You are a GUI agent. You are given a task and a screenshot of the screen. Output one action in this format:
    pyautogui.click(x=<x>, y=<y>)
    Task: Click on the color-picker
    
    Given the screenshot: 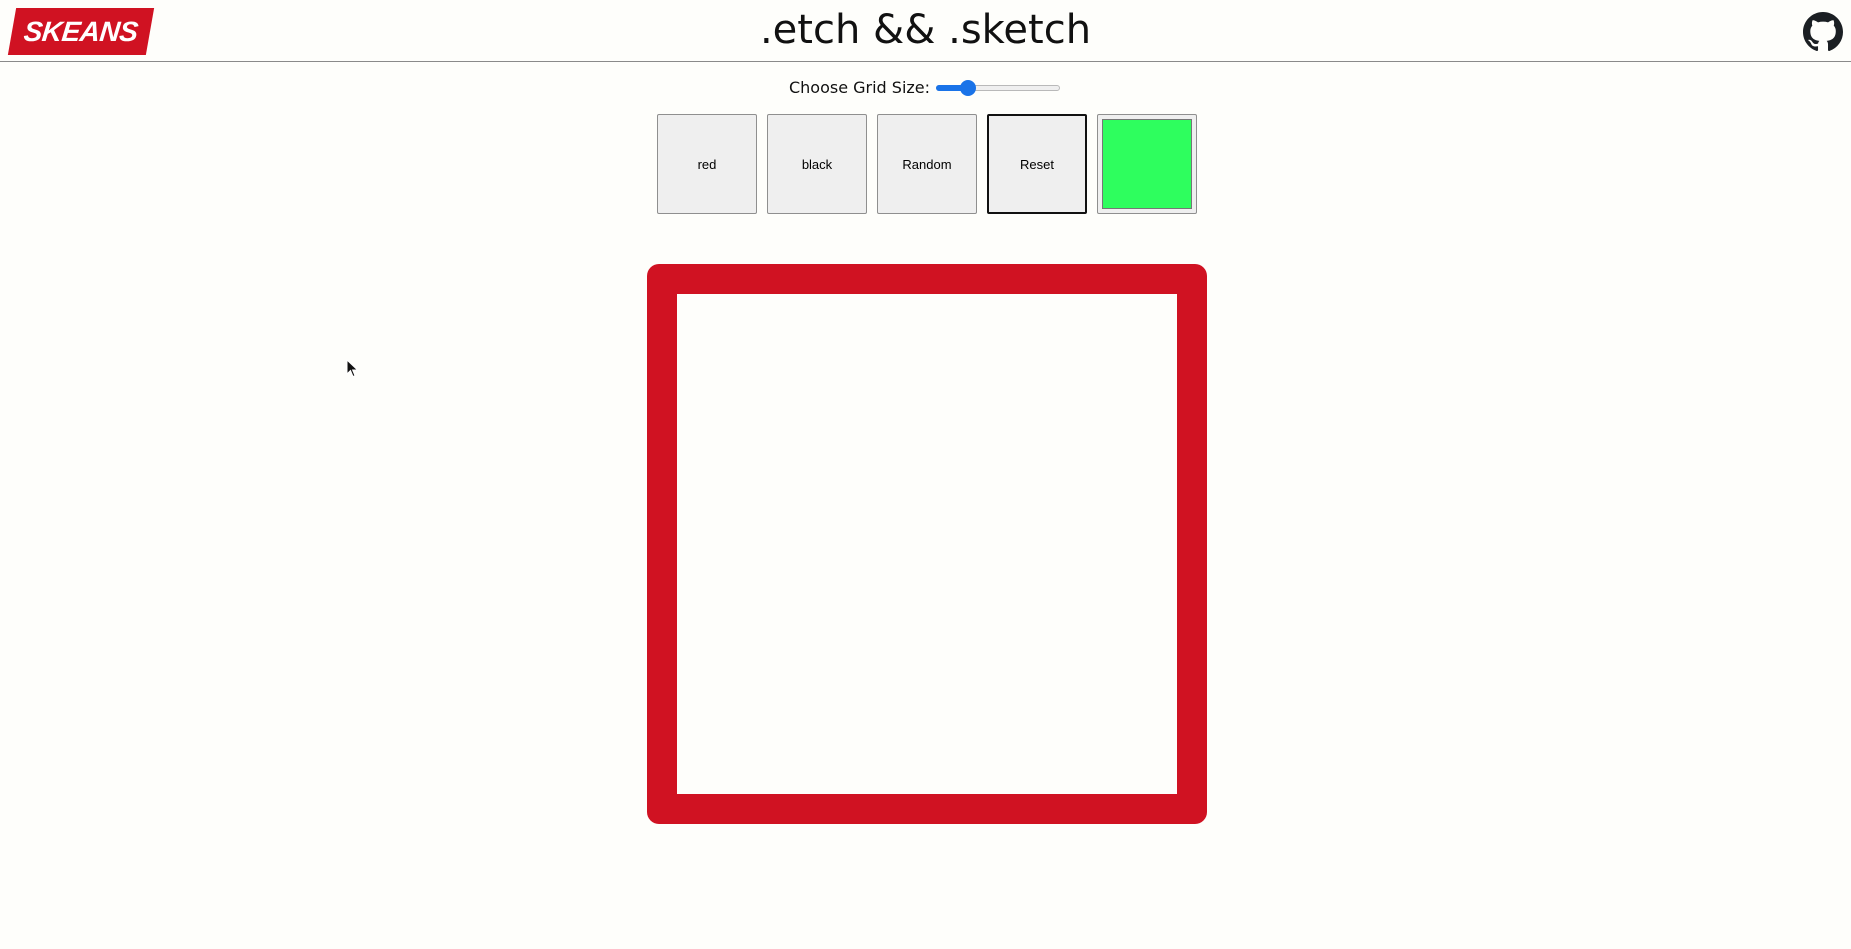 What is the action you would take?
    pyautogui.click(x=1147, y=164)
    